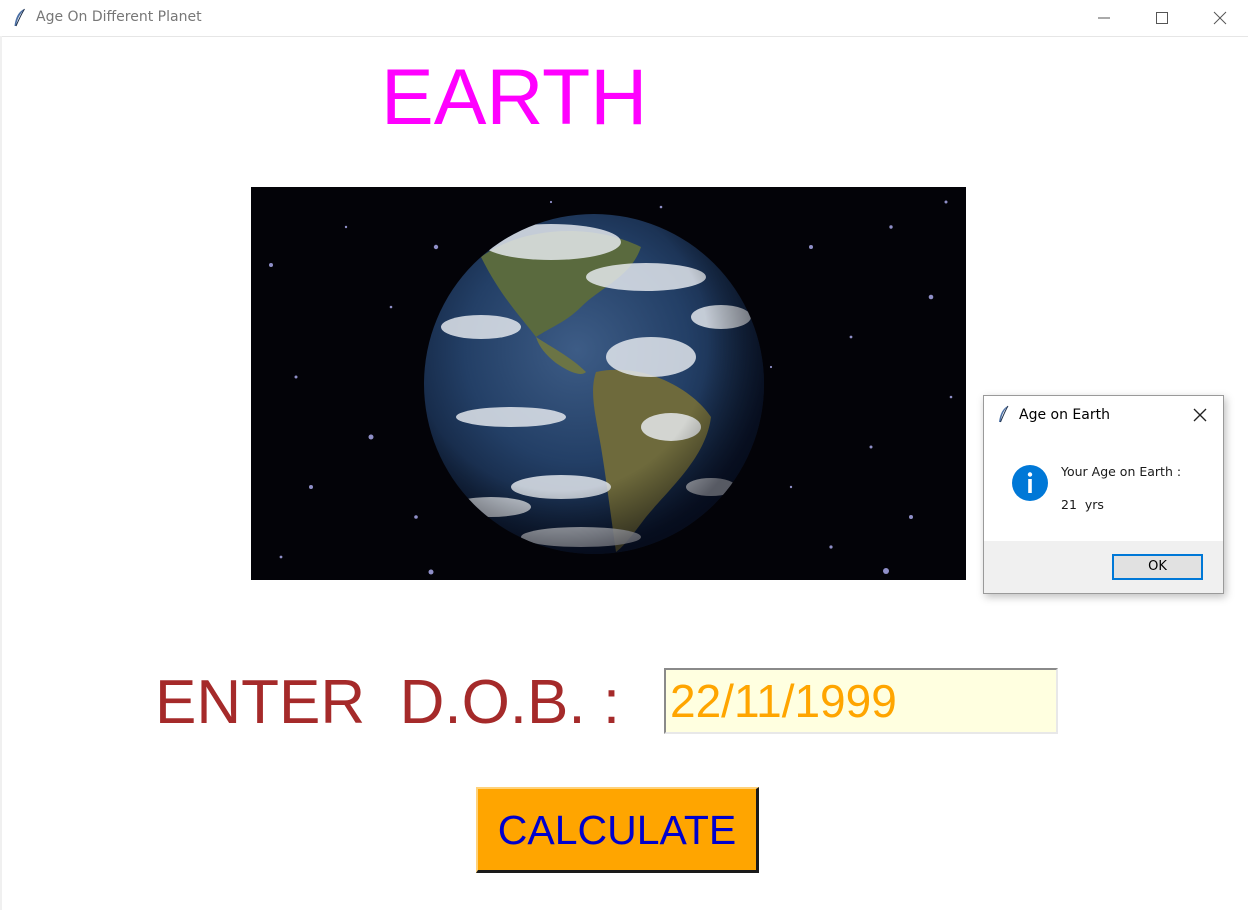  I want to click on dialog-message-line1: Your Age on Earth :, so click(1121, 471).